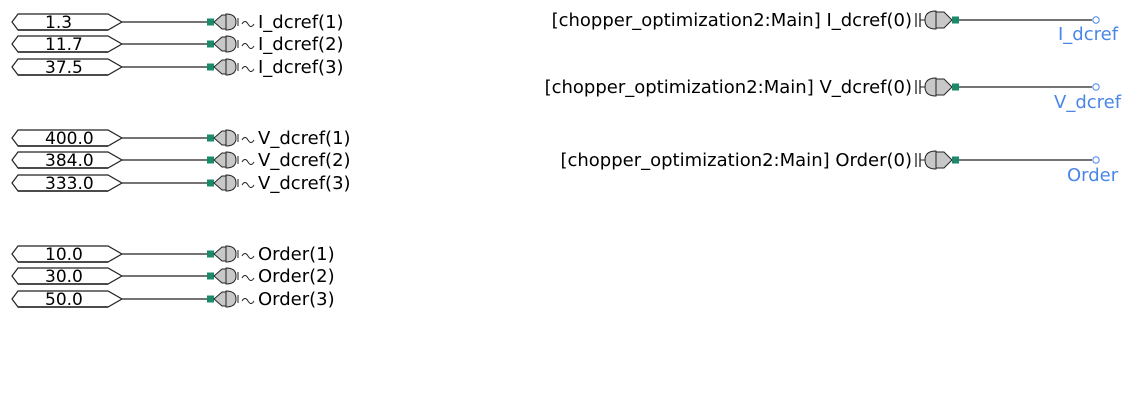 The image size is (1146, 407). I want to click on output-name: I_dcref, so click(1088, 34).